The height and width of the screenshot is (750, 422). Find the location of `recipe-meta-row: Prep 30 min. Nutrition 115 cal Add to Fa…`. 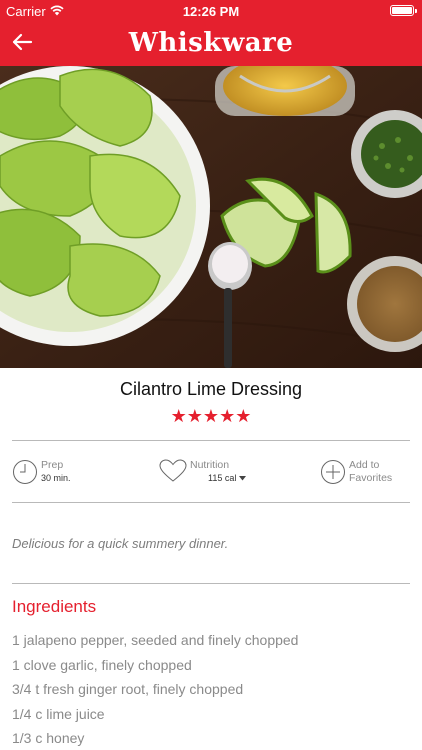

recipe-meta-row: Prep 30 min. Nutrition 115 cal Add to Fa… is located at coordinates (211, 472).